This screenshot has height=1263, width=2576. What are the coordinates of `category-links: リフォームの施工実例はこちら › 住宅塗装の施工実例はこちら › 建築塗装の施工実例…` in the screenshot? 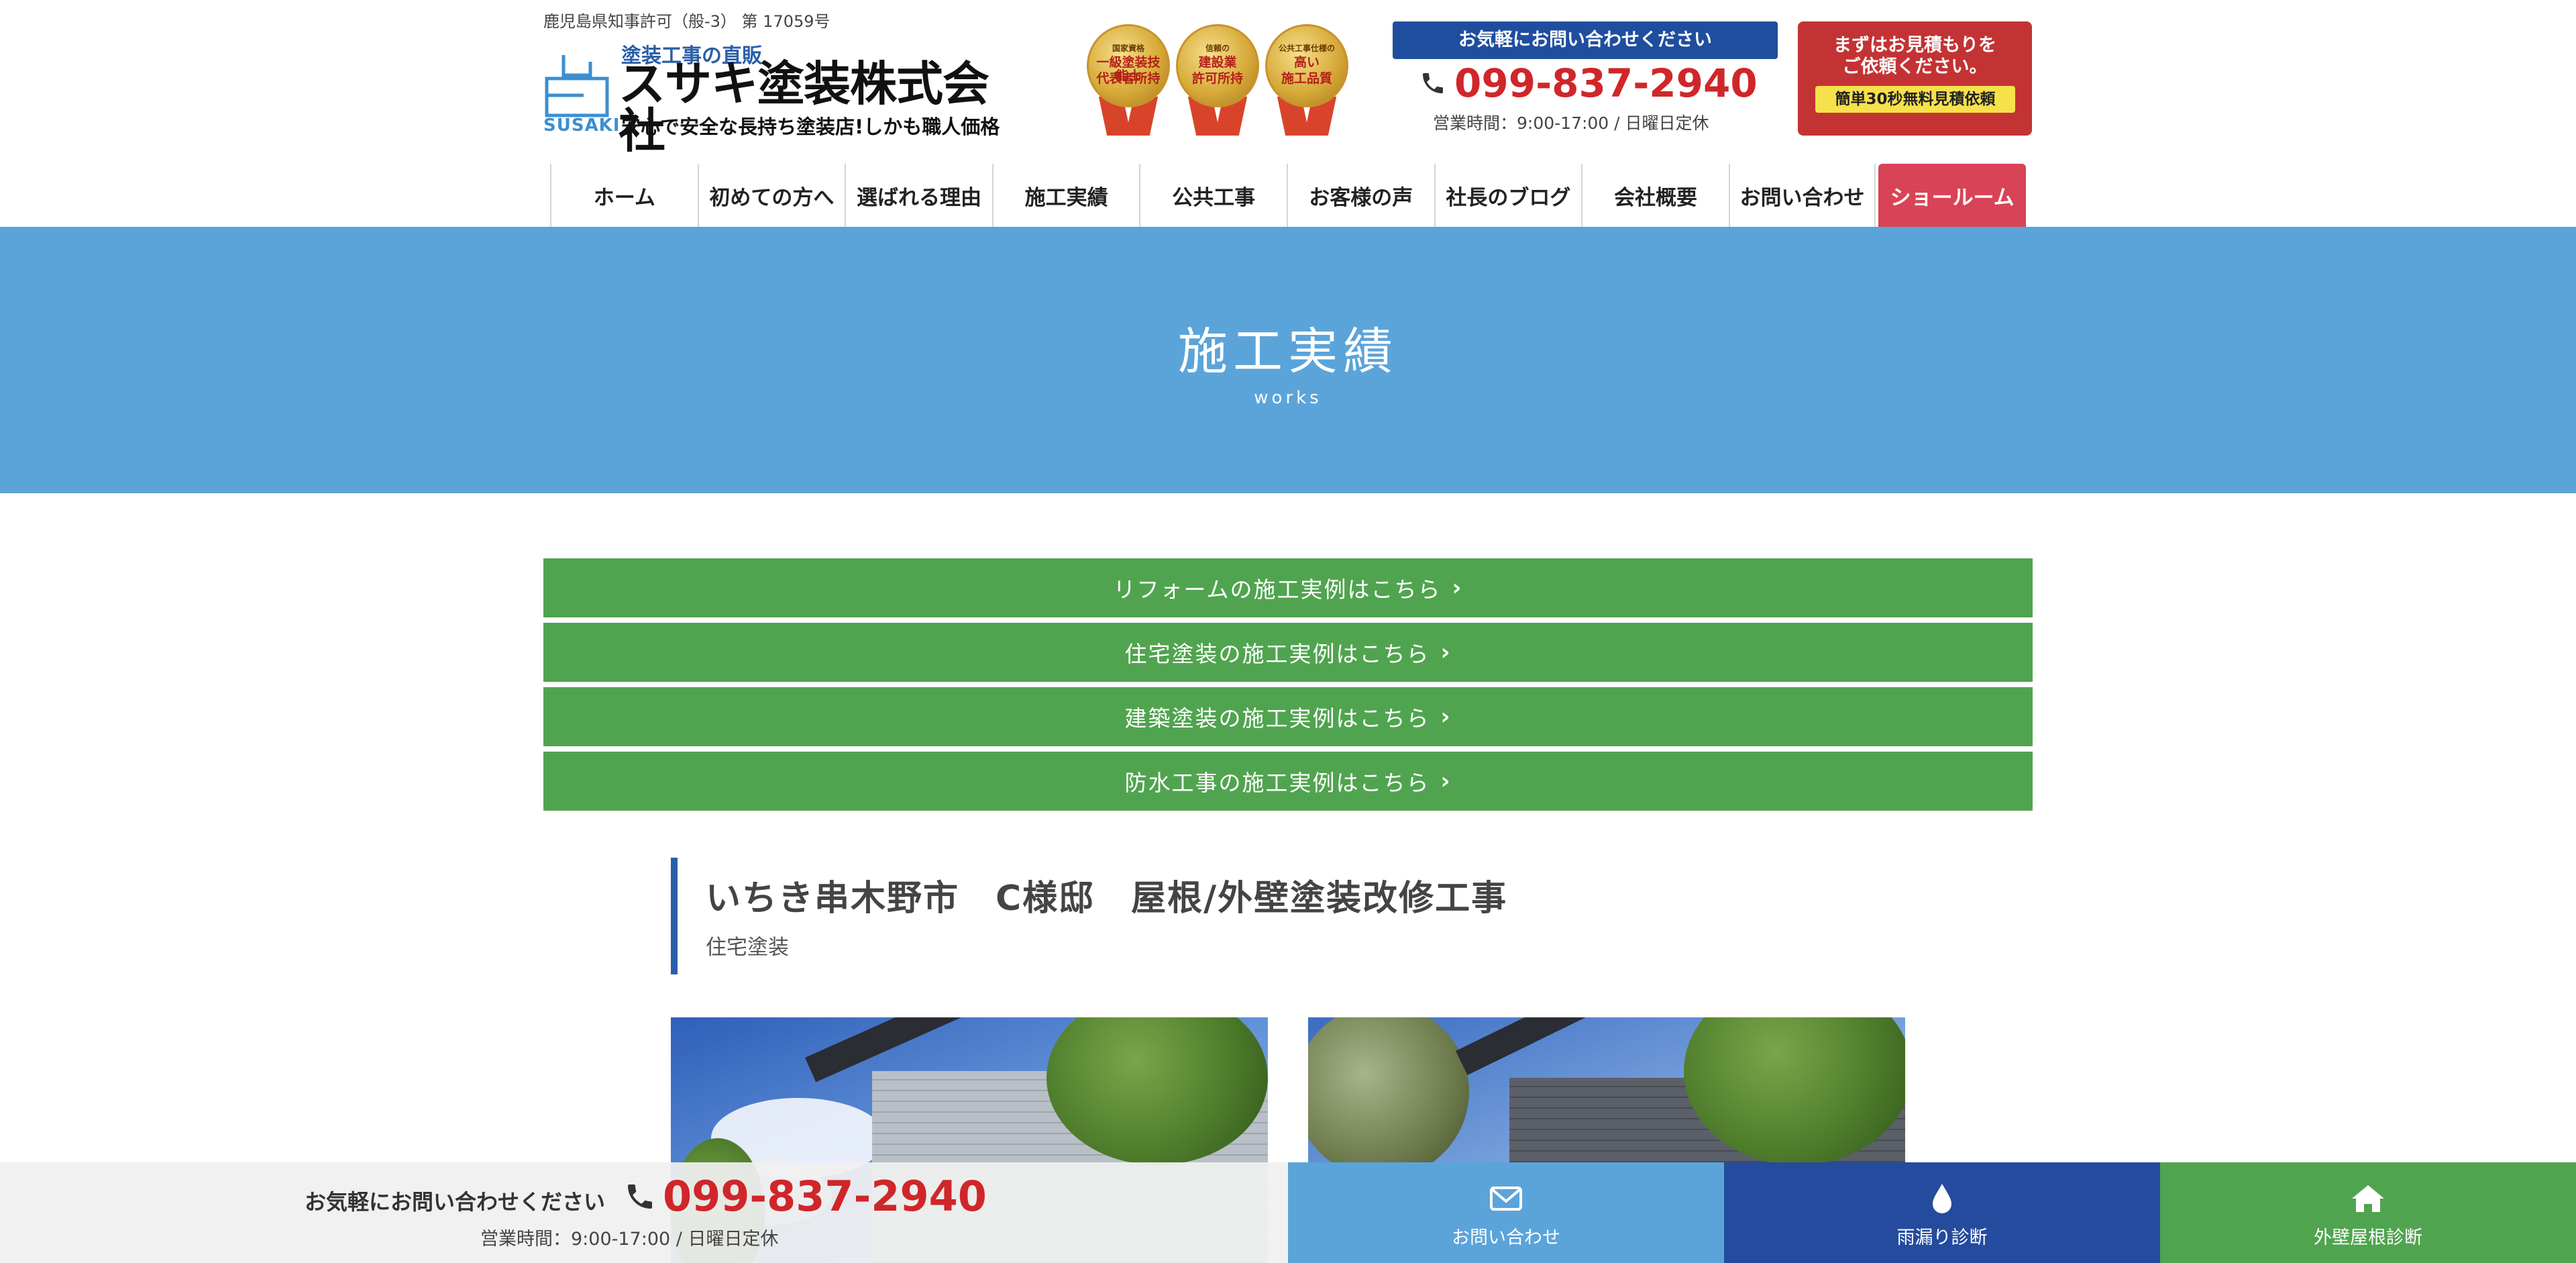 It's located at (1288, 687).